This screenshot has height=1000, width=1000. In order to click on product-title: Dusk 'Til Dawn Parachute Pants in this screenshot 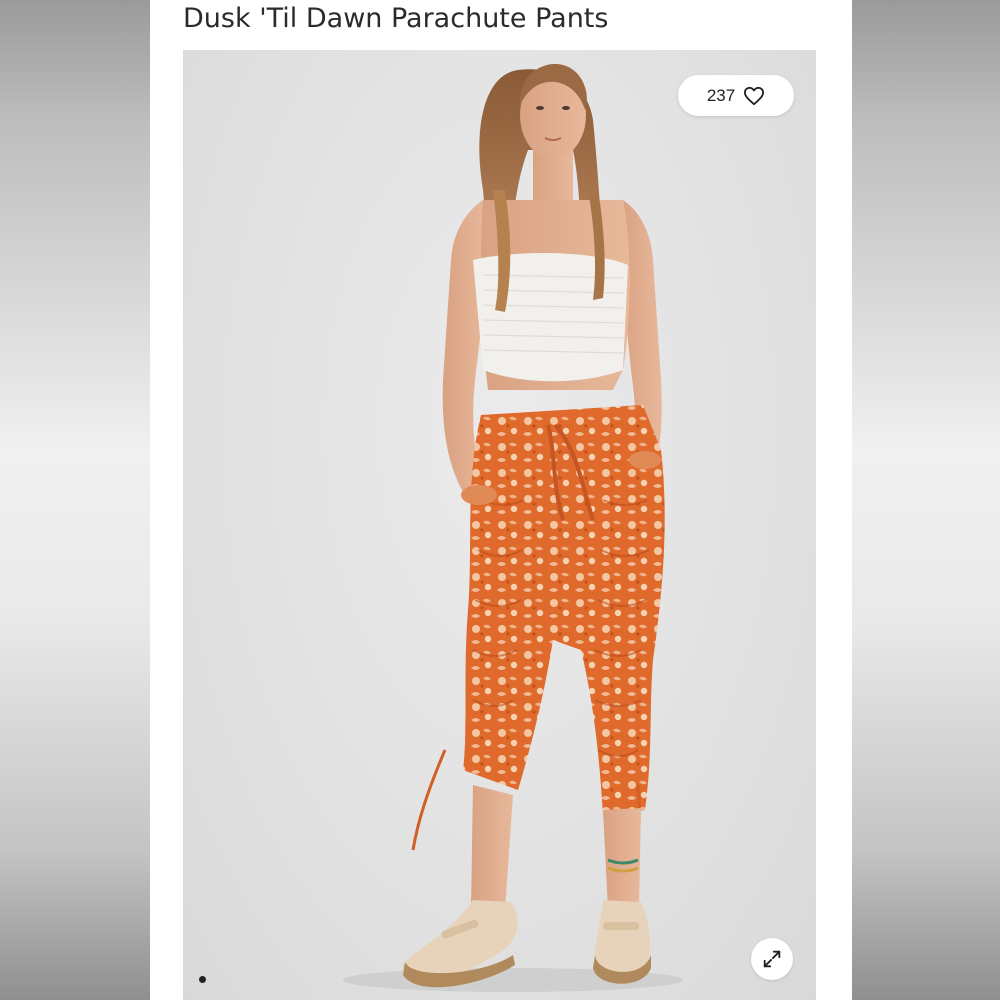, I will do `click(396, 18)`.